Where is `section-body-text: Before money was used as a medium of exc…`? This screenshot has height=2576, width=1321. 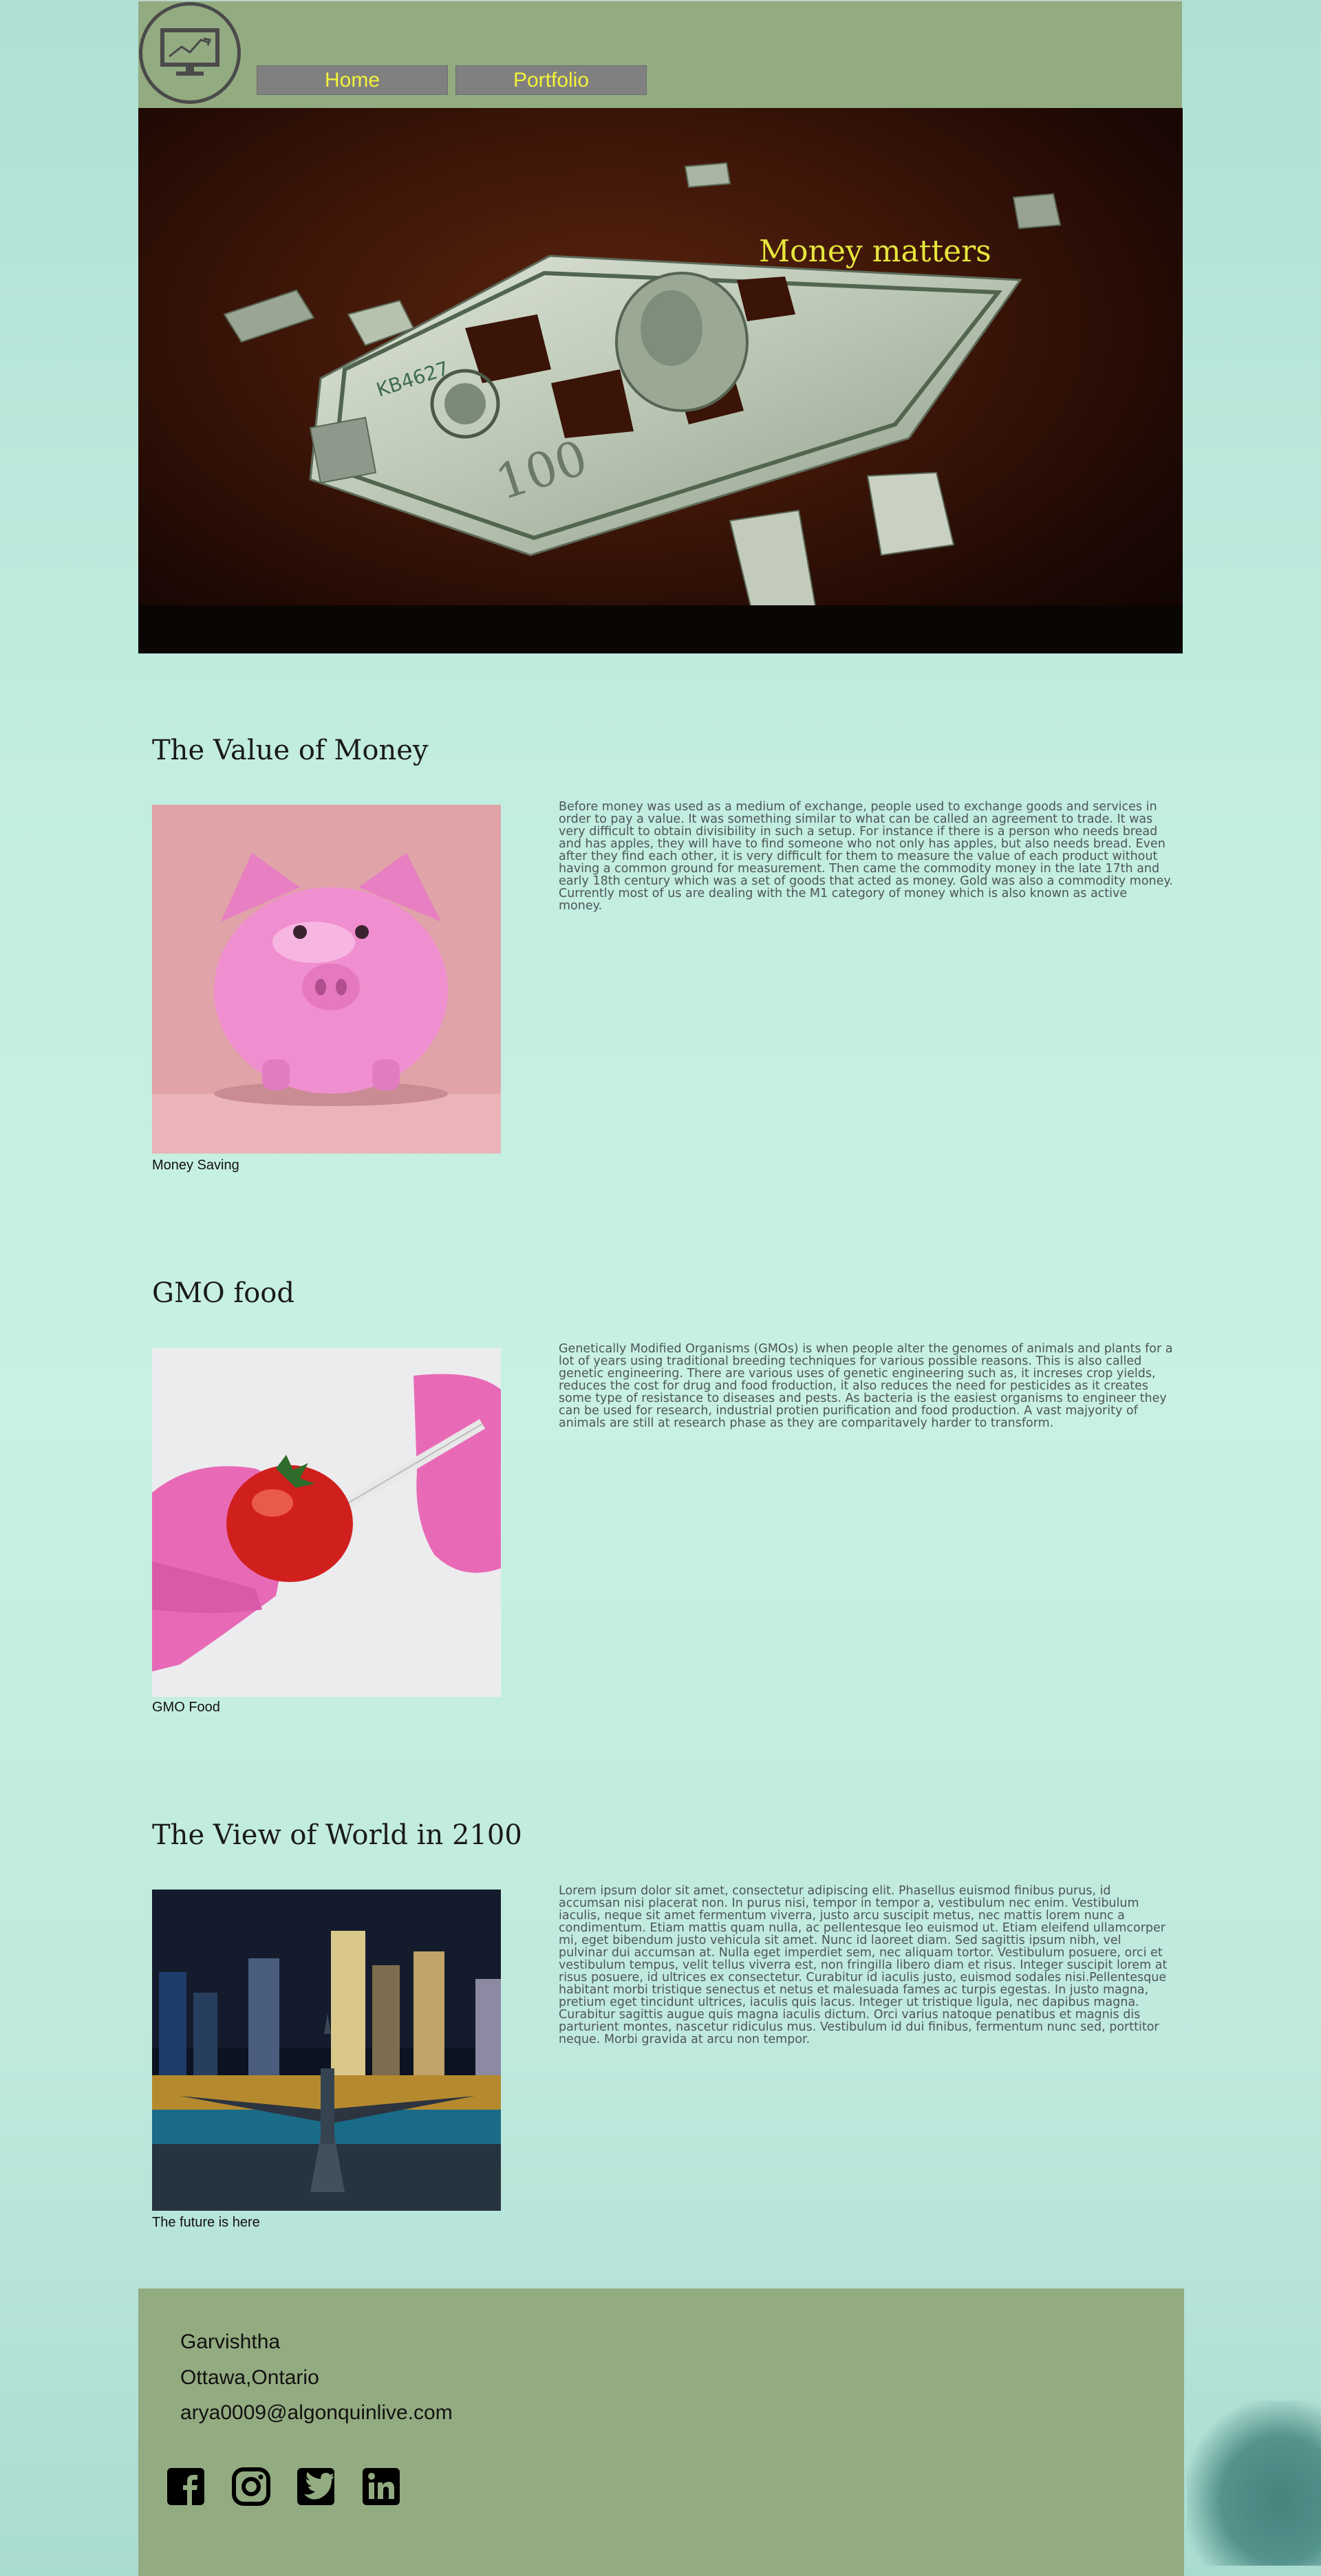
section-body-text: Before money was used as a medium of exc… is located at coordinates (866, 856).